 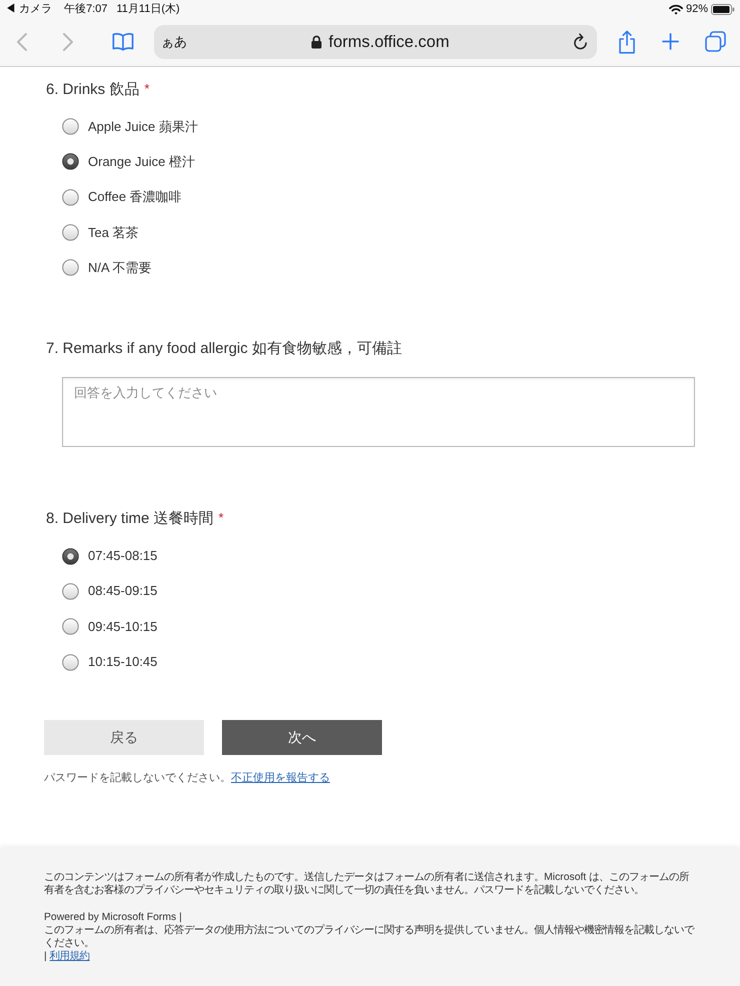 I want to click on tabs-button, so click(x=715, y=41).